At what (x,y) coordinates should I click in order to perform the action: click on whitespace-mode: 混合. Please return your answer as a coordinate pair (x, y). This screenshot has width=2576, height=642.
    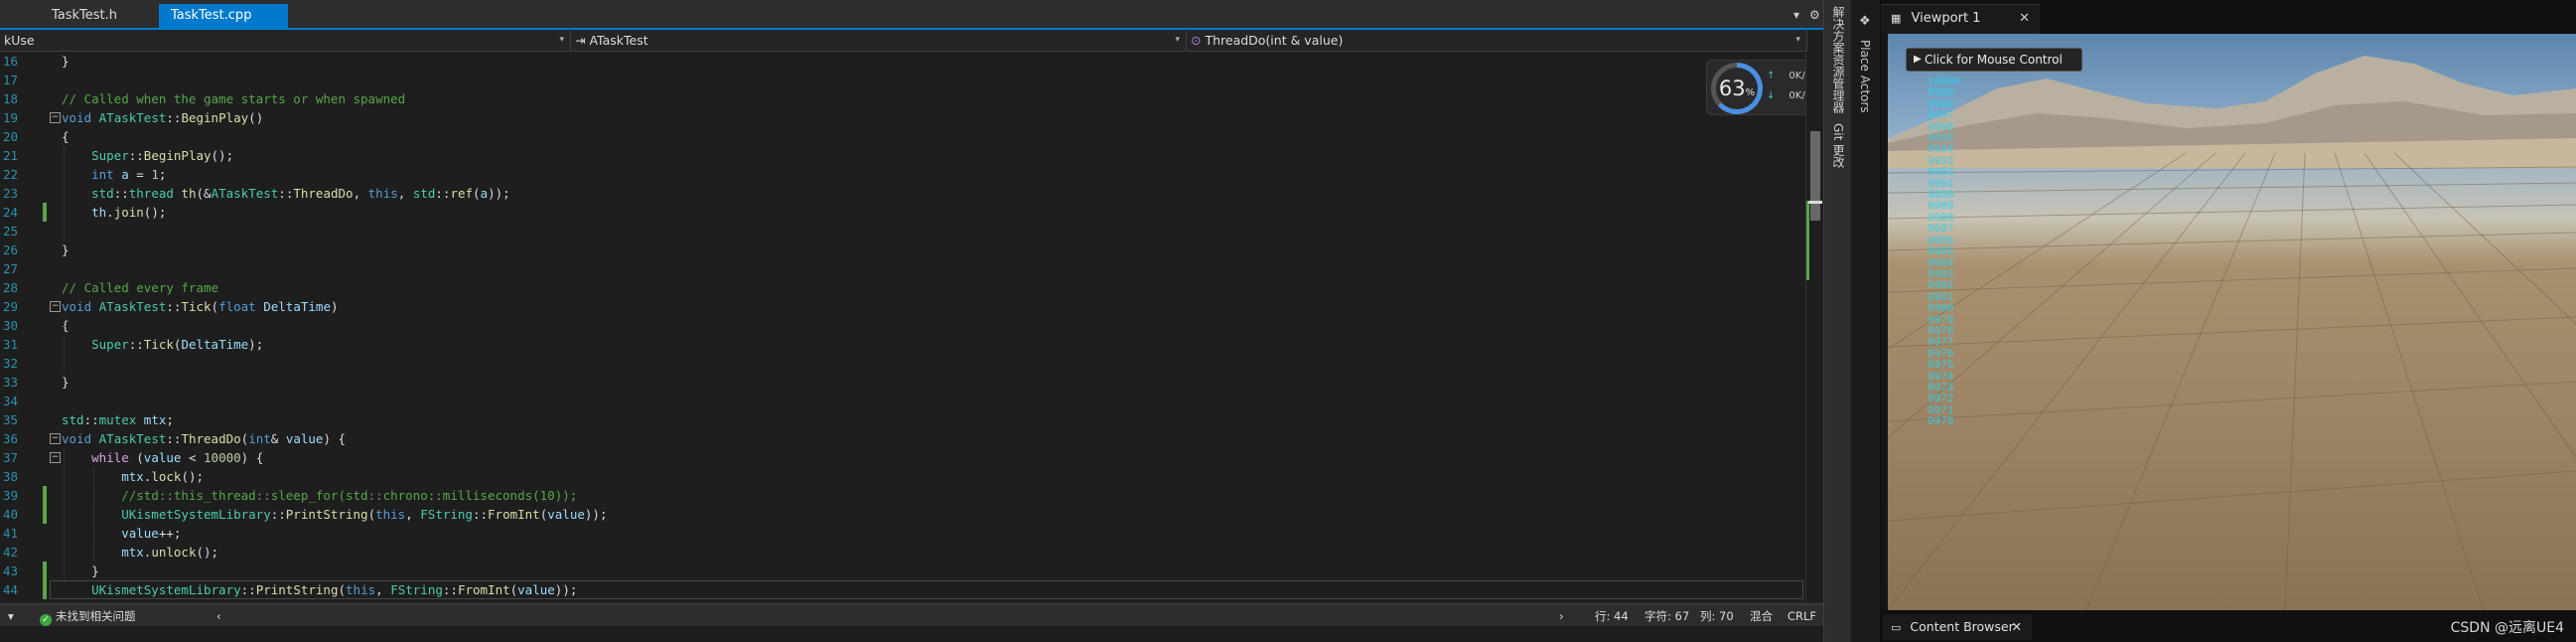
    Looking at the image, I should click on (1762, 616).